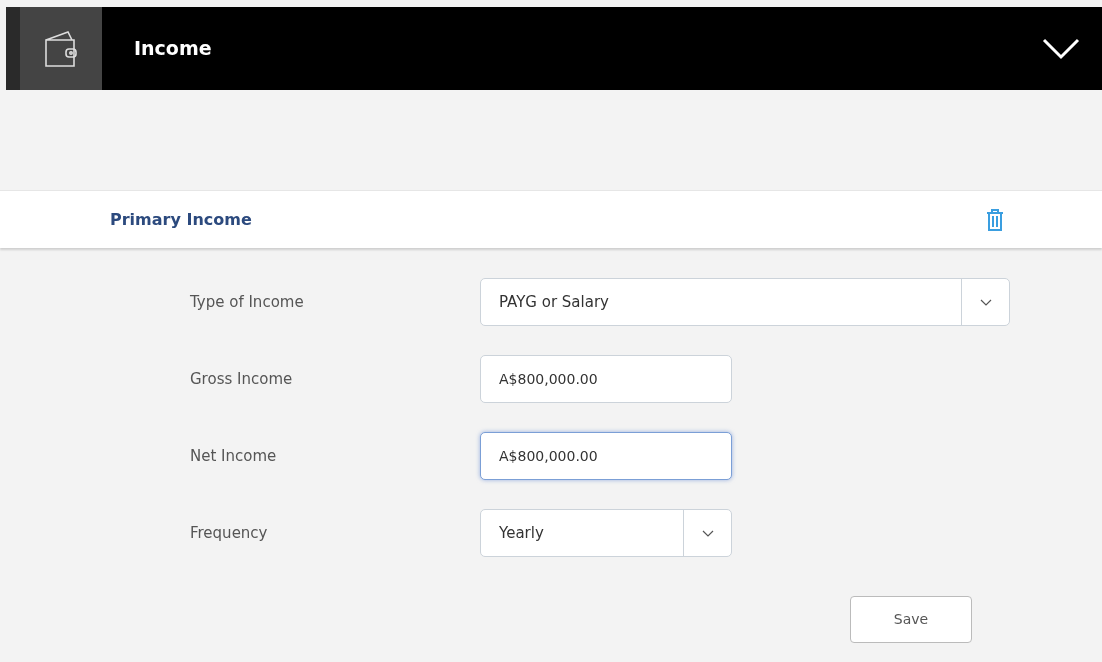 The image size is (1102, 662). I want to click on page-title: Income, so click(173, 49).